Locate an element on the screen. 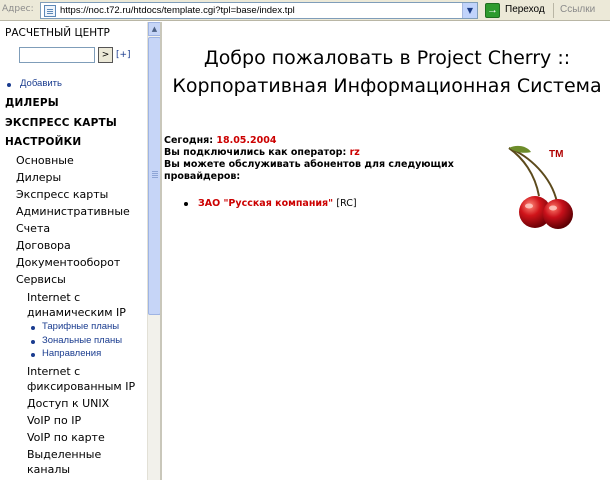 The height and width of the screenshot is (480, 610). cherry-logo-icon is located at coordinates (540, 187).